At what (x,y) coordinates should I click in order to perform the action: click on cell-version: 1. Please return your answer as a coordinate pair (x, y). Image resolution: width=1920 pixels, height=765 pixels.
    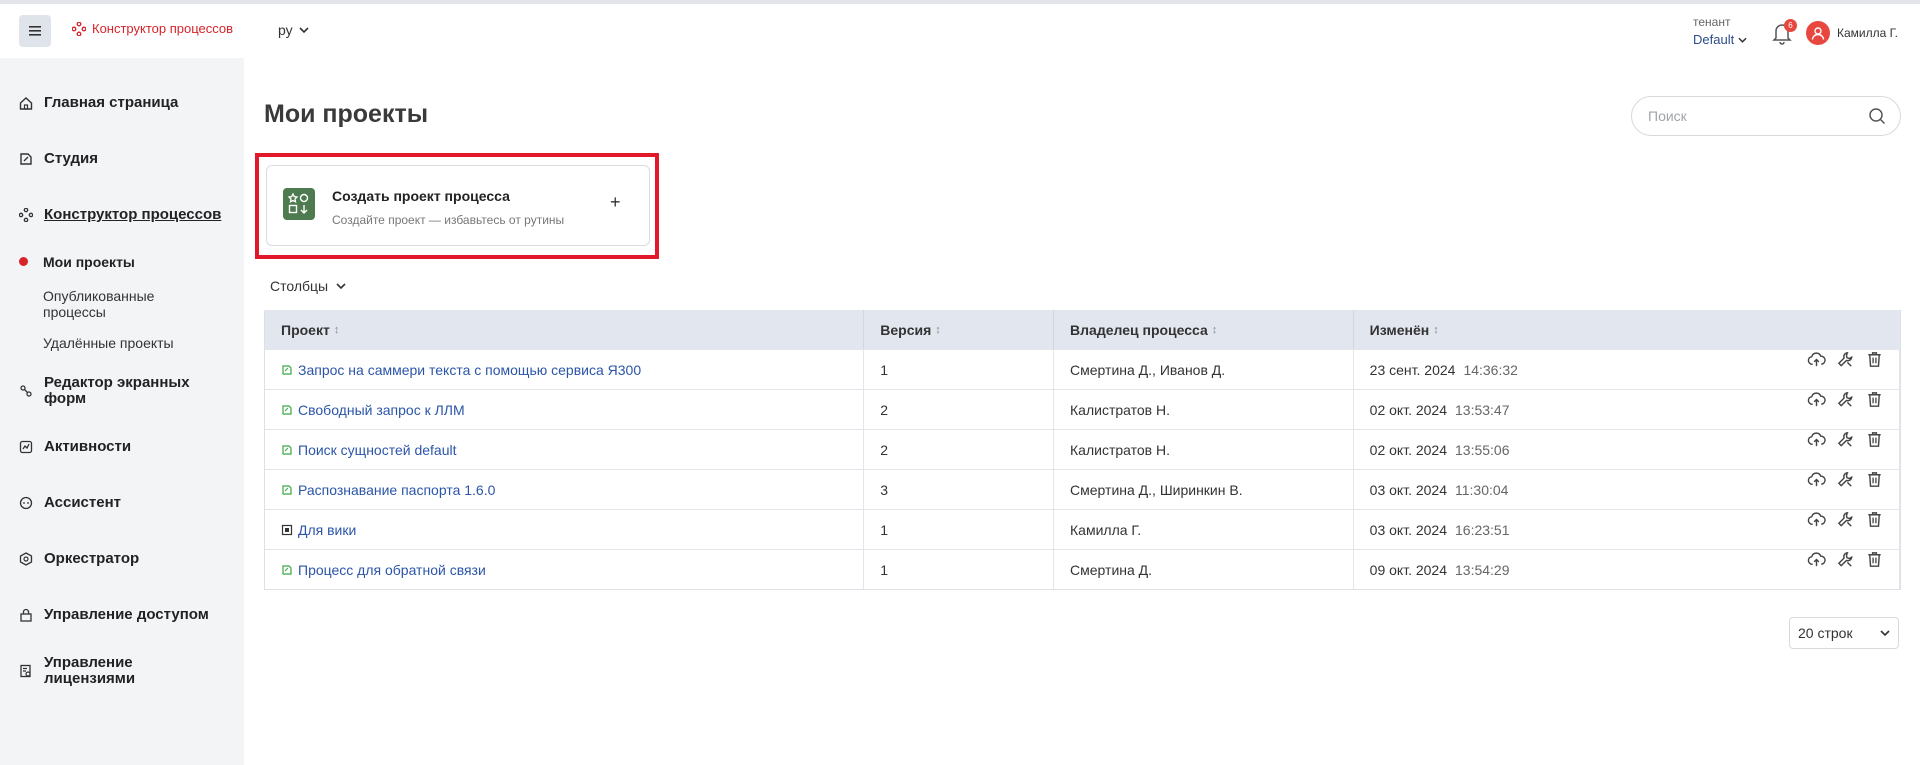
    Looking at the image, I should click on (959, 569).